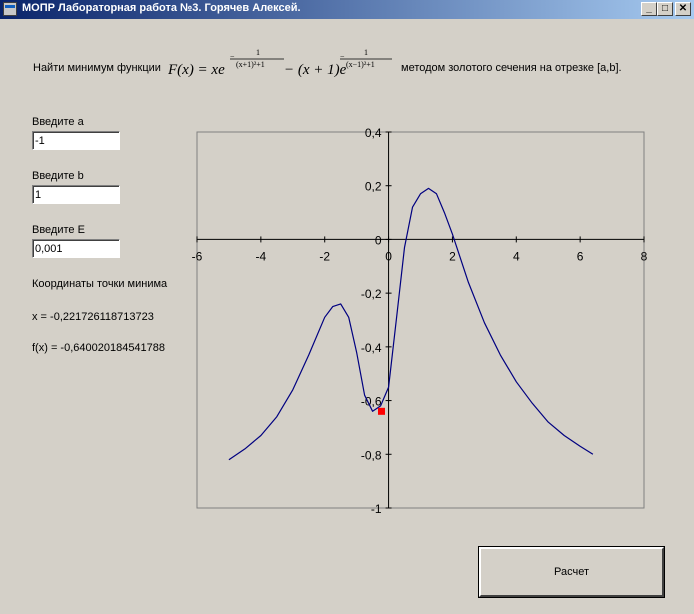 Image resolution: width=694 pixels, height=614 pixels. What do you see at coordinates (388, 256) in the screenshot?
I see `x-tick-label: 0` at bounding box center [388, 256].